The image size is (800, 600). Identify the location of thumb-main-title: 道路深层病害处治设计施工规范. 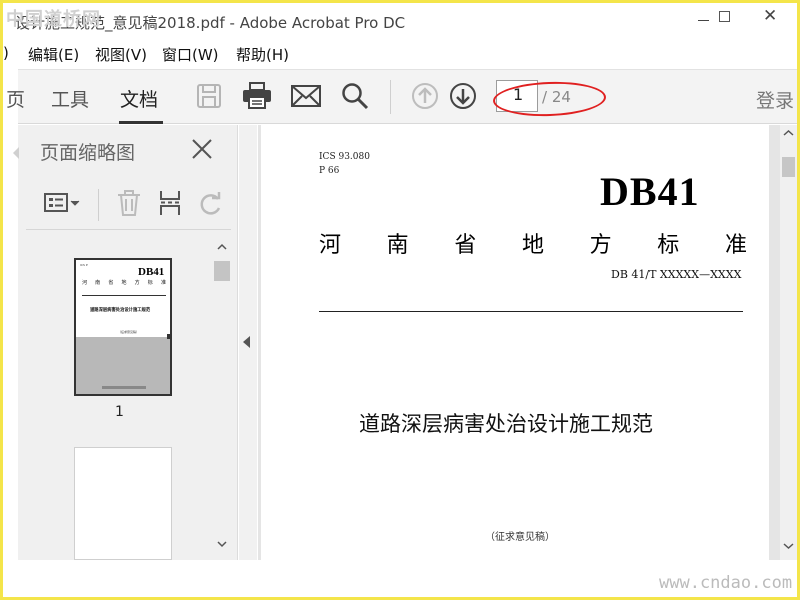
(120, 310).